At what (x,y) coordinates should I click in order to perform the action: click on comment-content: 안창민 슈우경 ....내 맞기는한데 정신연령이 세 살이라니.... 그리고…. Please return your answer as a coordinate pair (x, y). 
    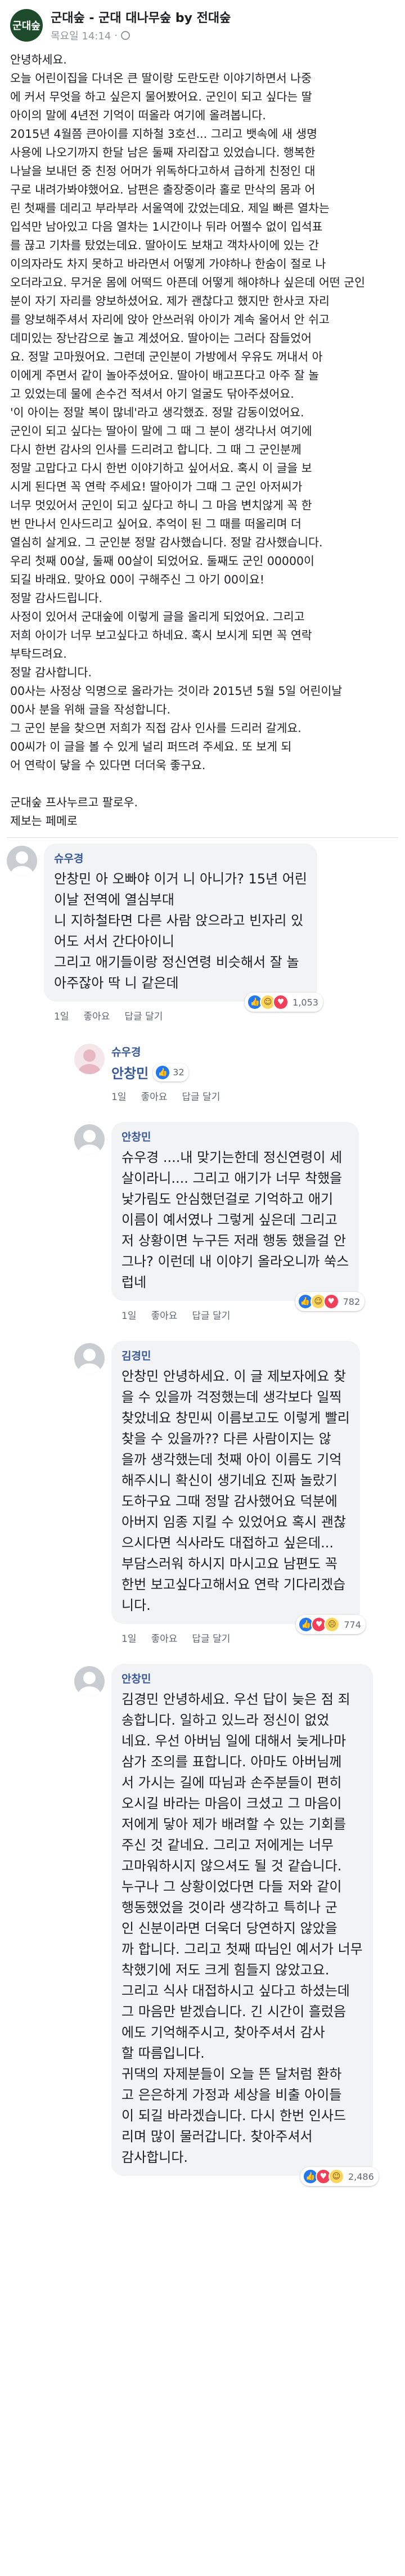
    Looking at the image, I should click on (238, 1222).